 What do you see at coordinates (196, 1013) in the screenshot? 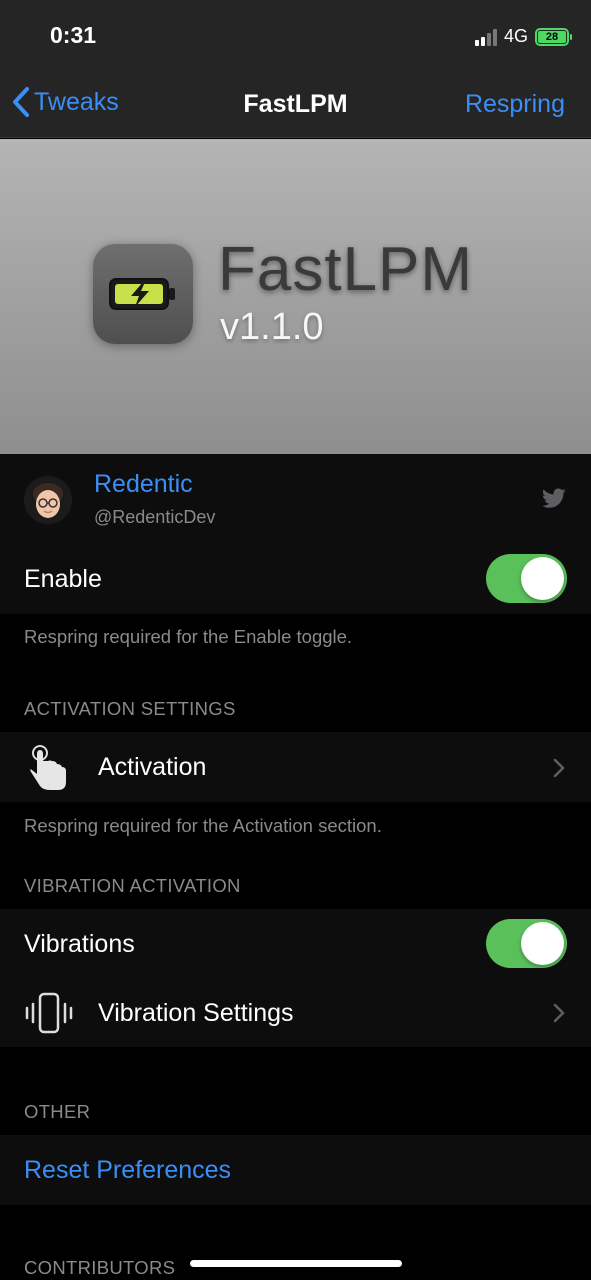
I see `vibration-settings-label: Vibration Settings` at bounding box center [196, 1013].